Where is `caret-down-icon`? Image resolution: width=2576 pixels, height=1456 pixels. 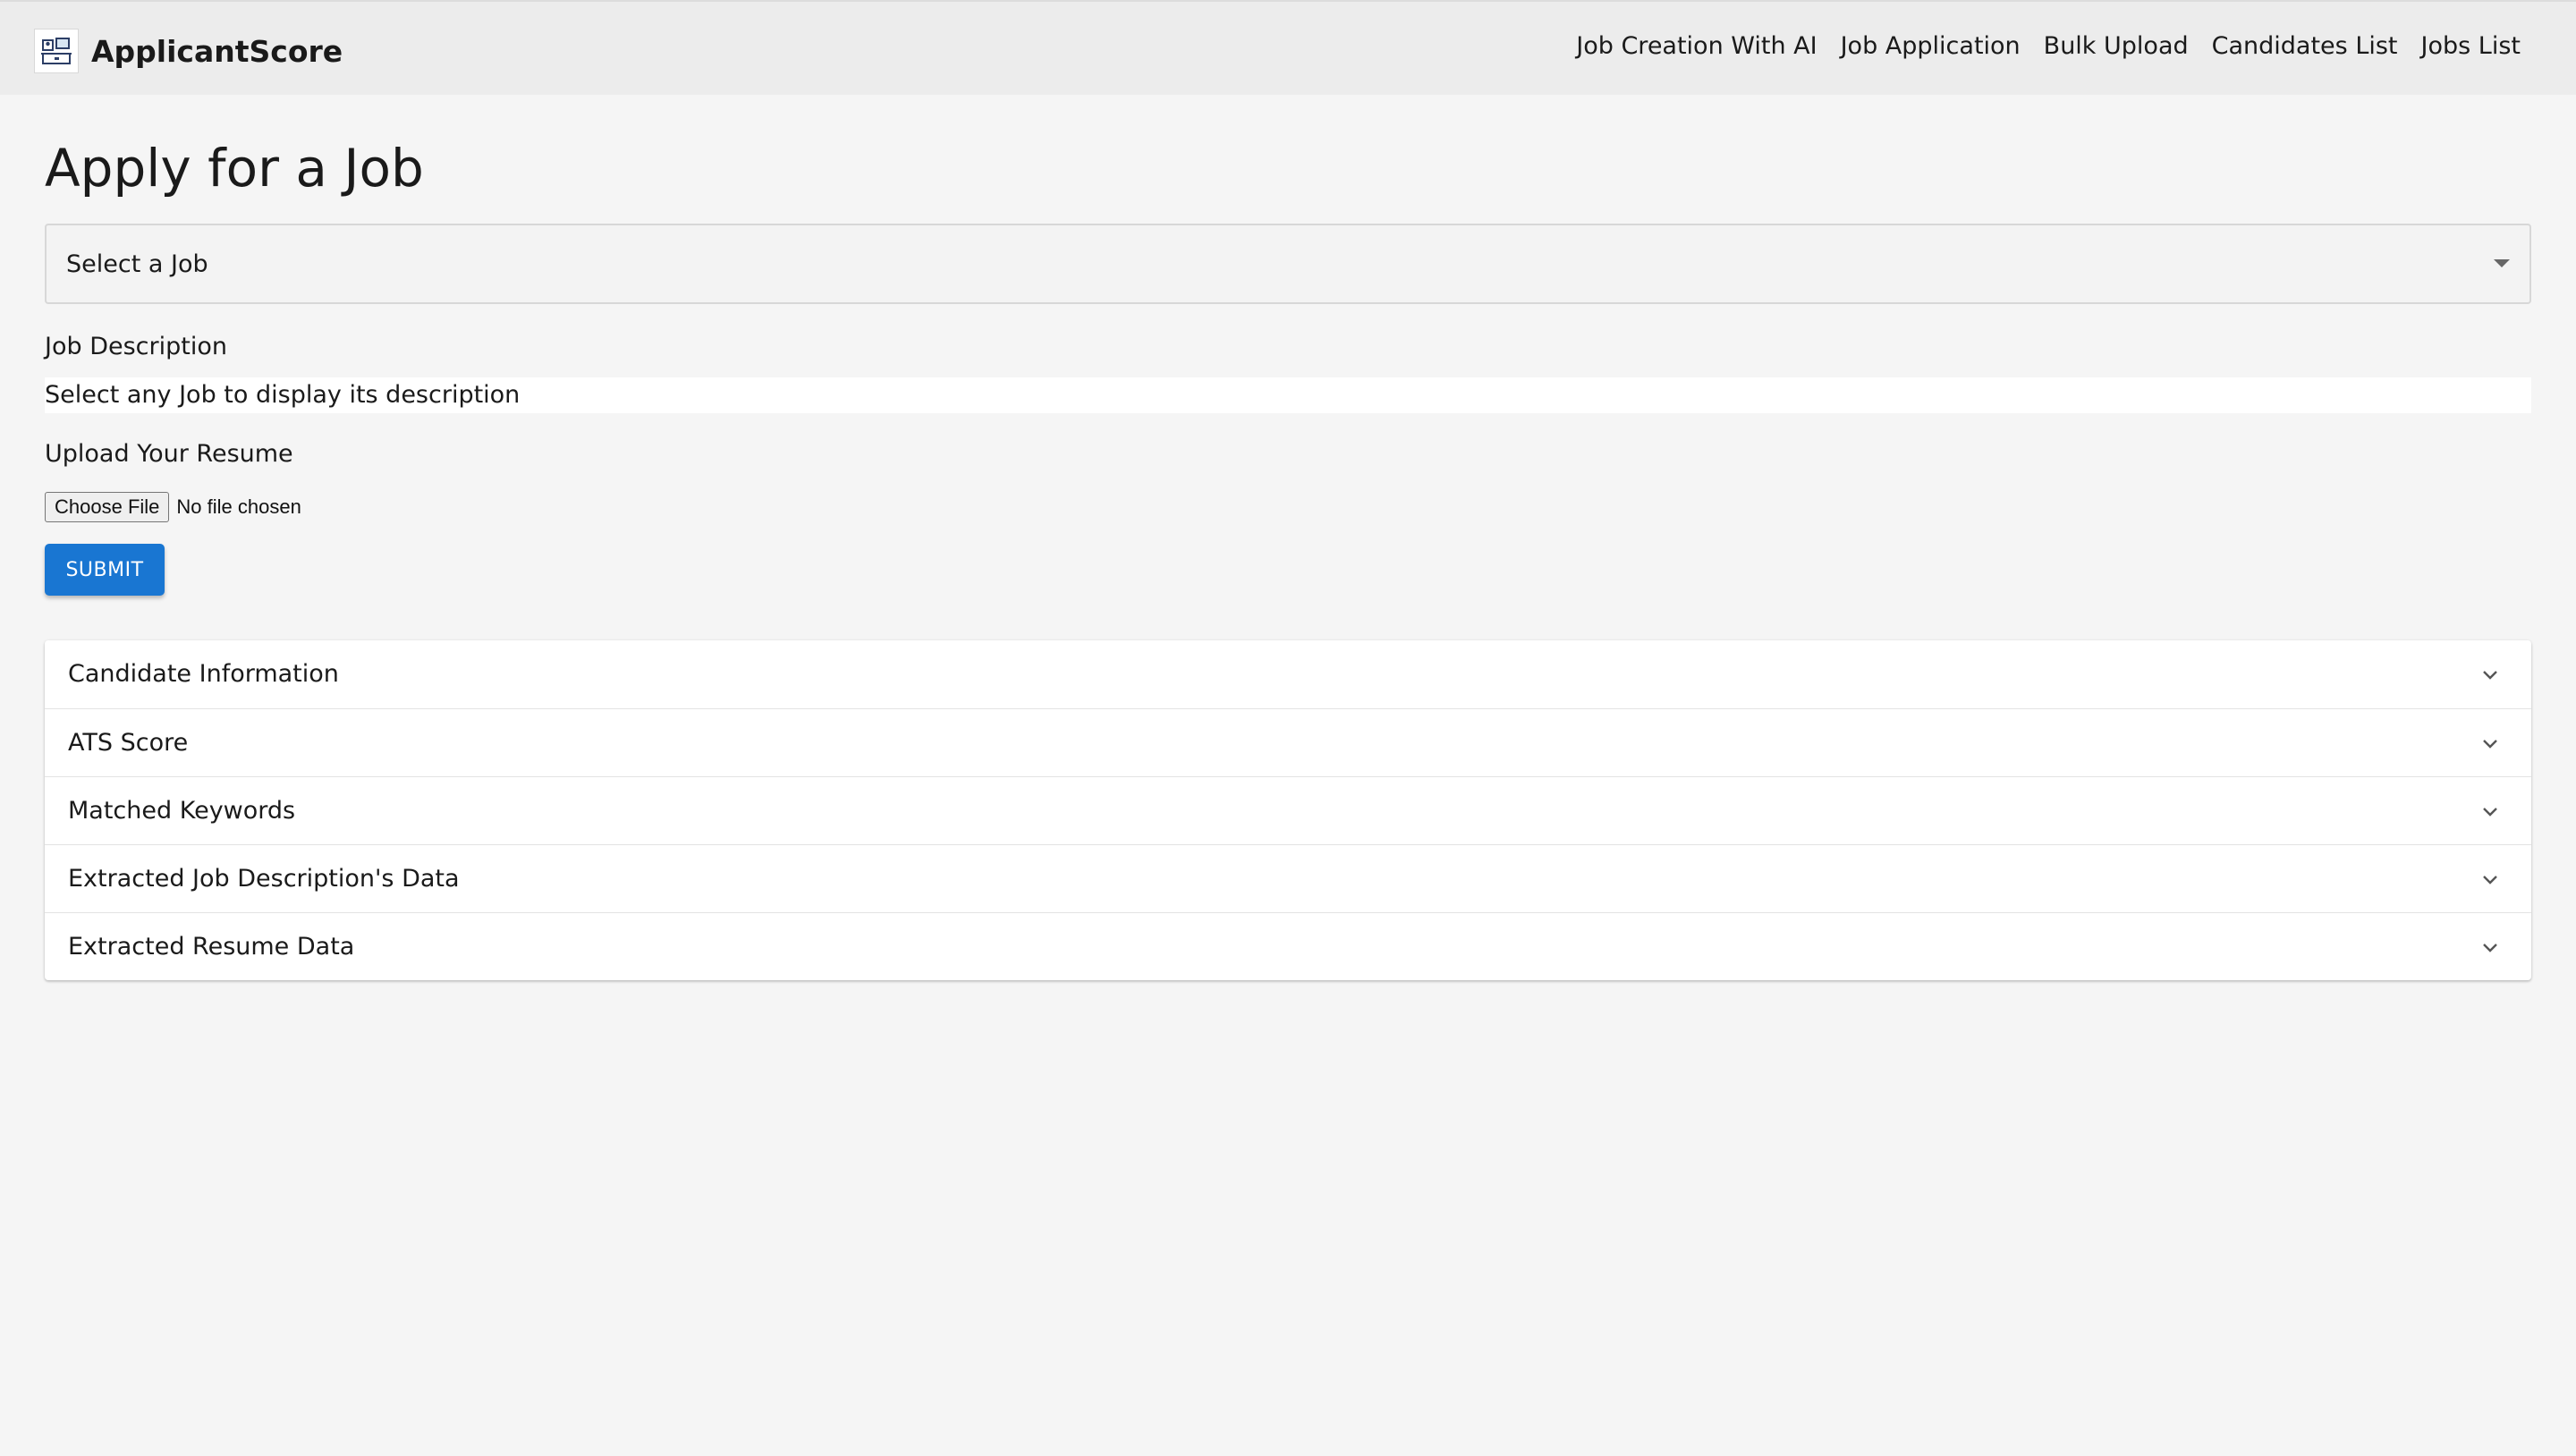 caret-down-icon is located at coordinates (2502, 263).